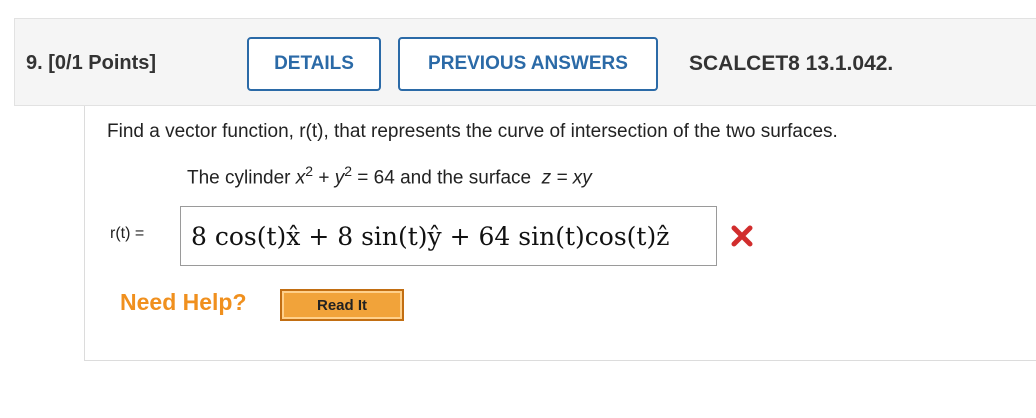 This screenshot has height=418, width=1036. What do you see at coordinates (566, 178) in the screenshot?
I see `surface-equation: z = xy` at bounding box center [566, 178].